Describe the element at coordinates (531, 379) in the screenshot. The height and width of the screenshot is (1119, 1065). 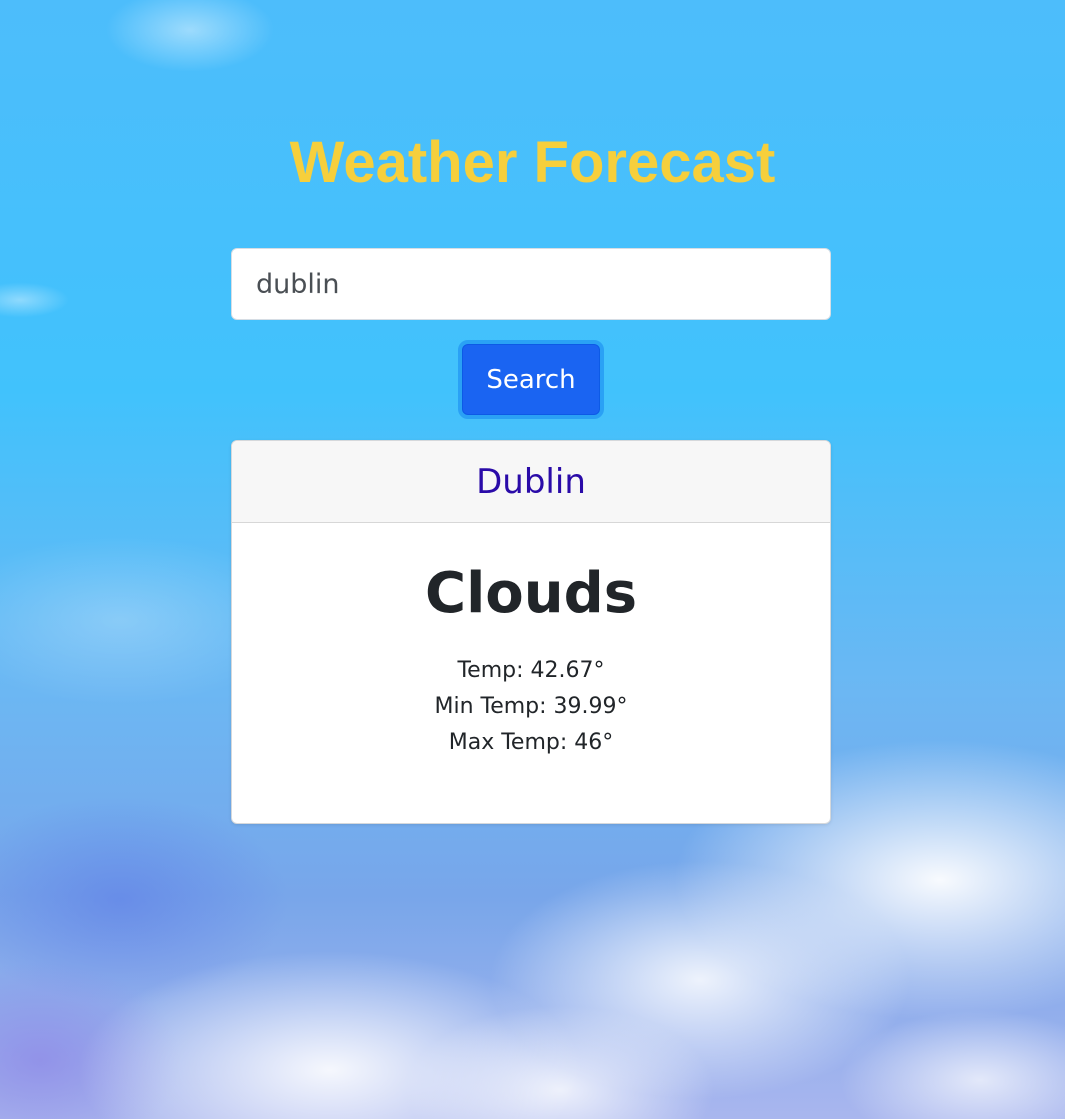
I see `search-button: Search` at that location.